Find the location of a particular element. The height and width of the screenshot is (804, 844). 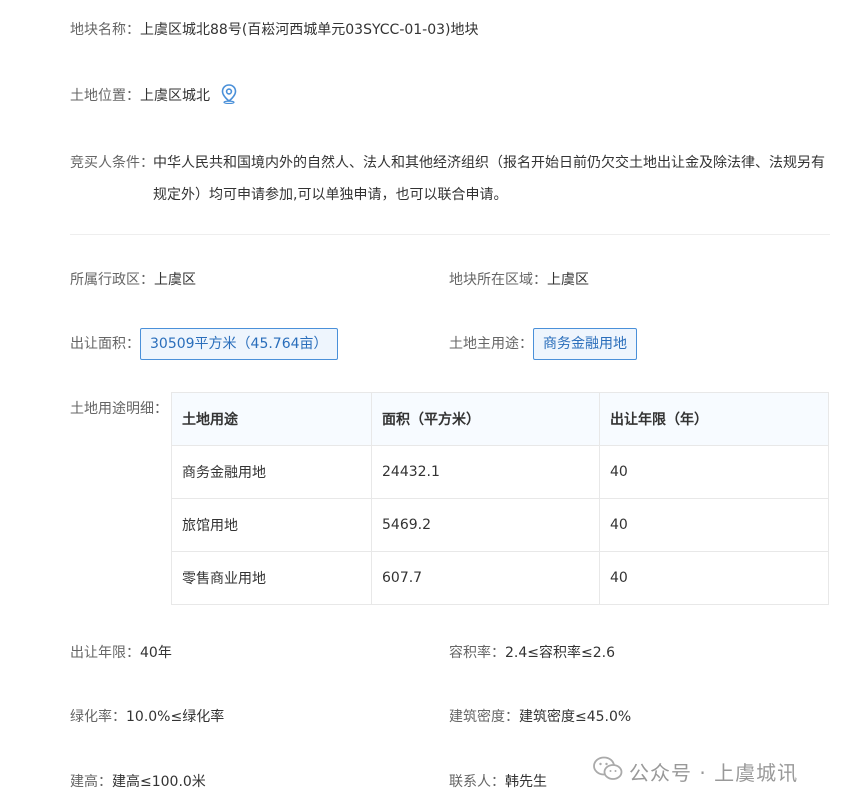

contact-value: 韩先生 is located at coordinates (526, 782).